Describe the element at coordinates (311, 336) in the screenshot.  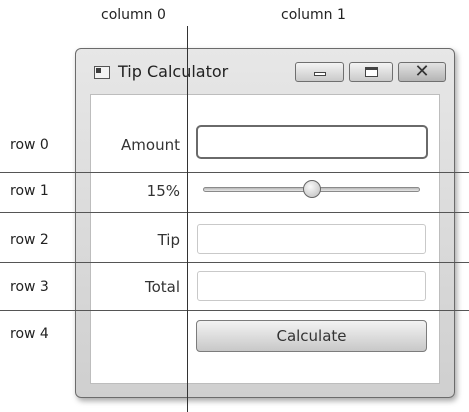
I see `calculate-button: Calculate` at that location.